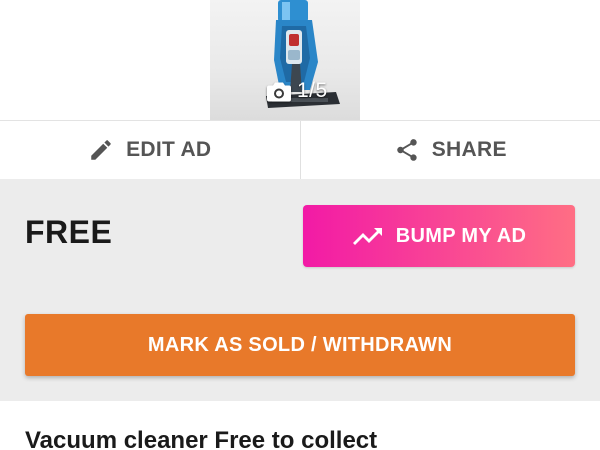 The image size is (600, 450). I want to click on pencil-icon, so click(101, 150).